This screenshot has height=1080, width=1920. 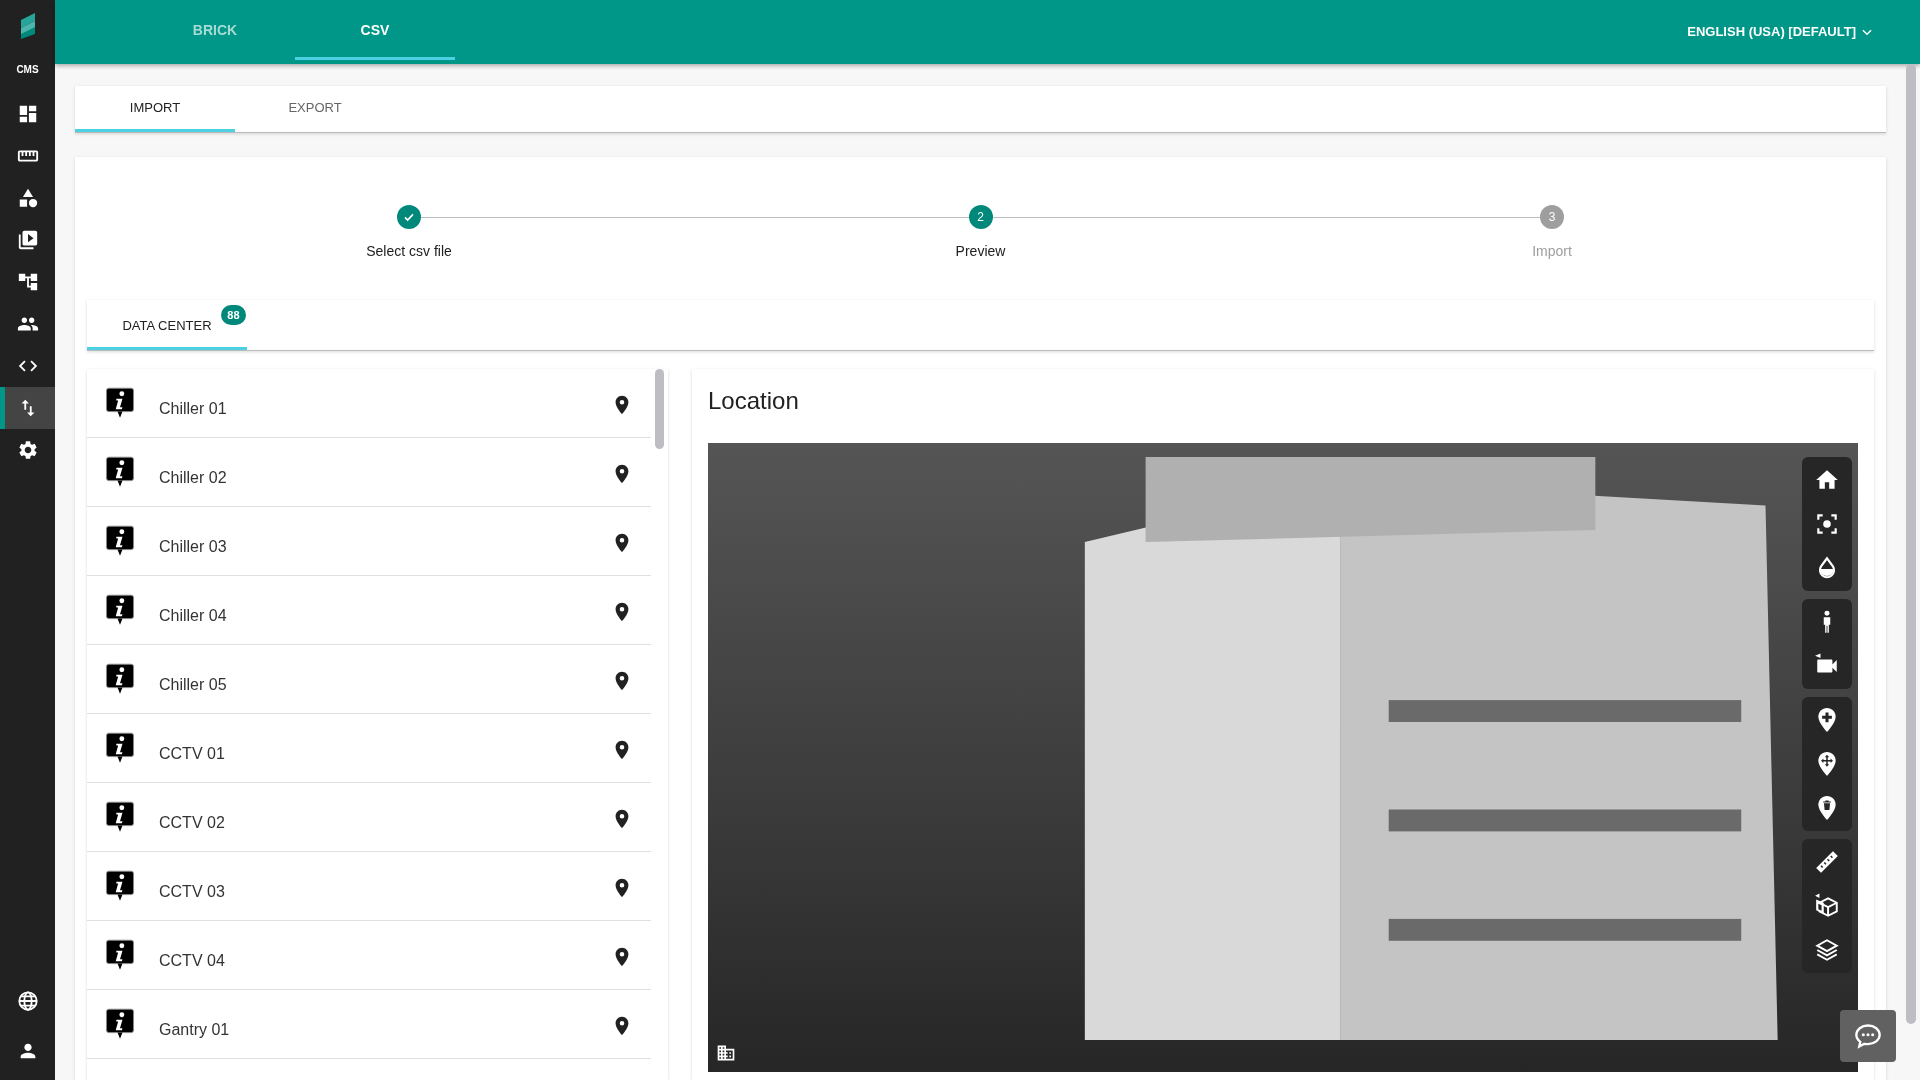 I want to click on device-list-item: Chiller 02, so click(x=369, y=472).